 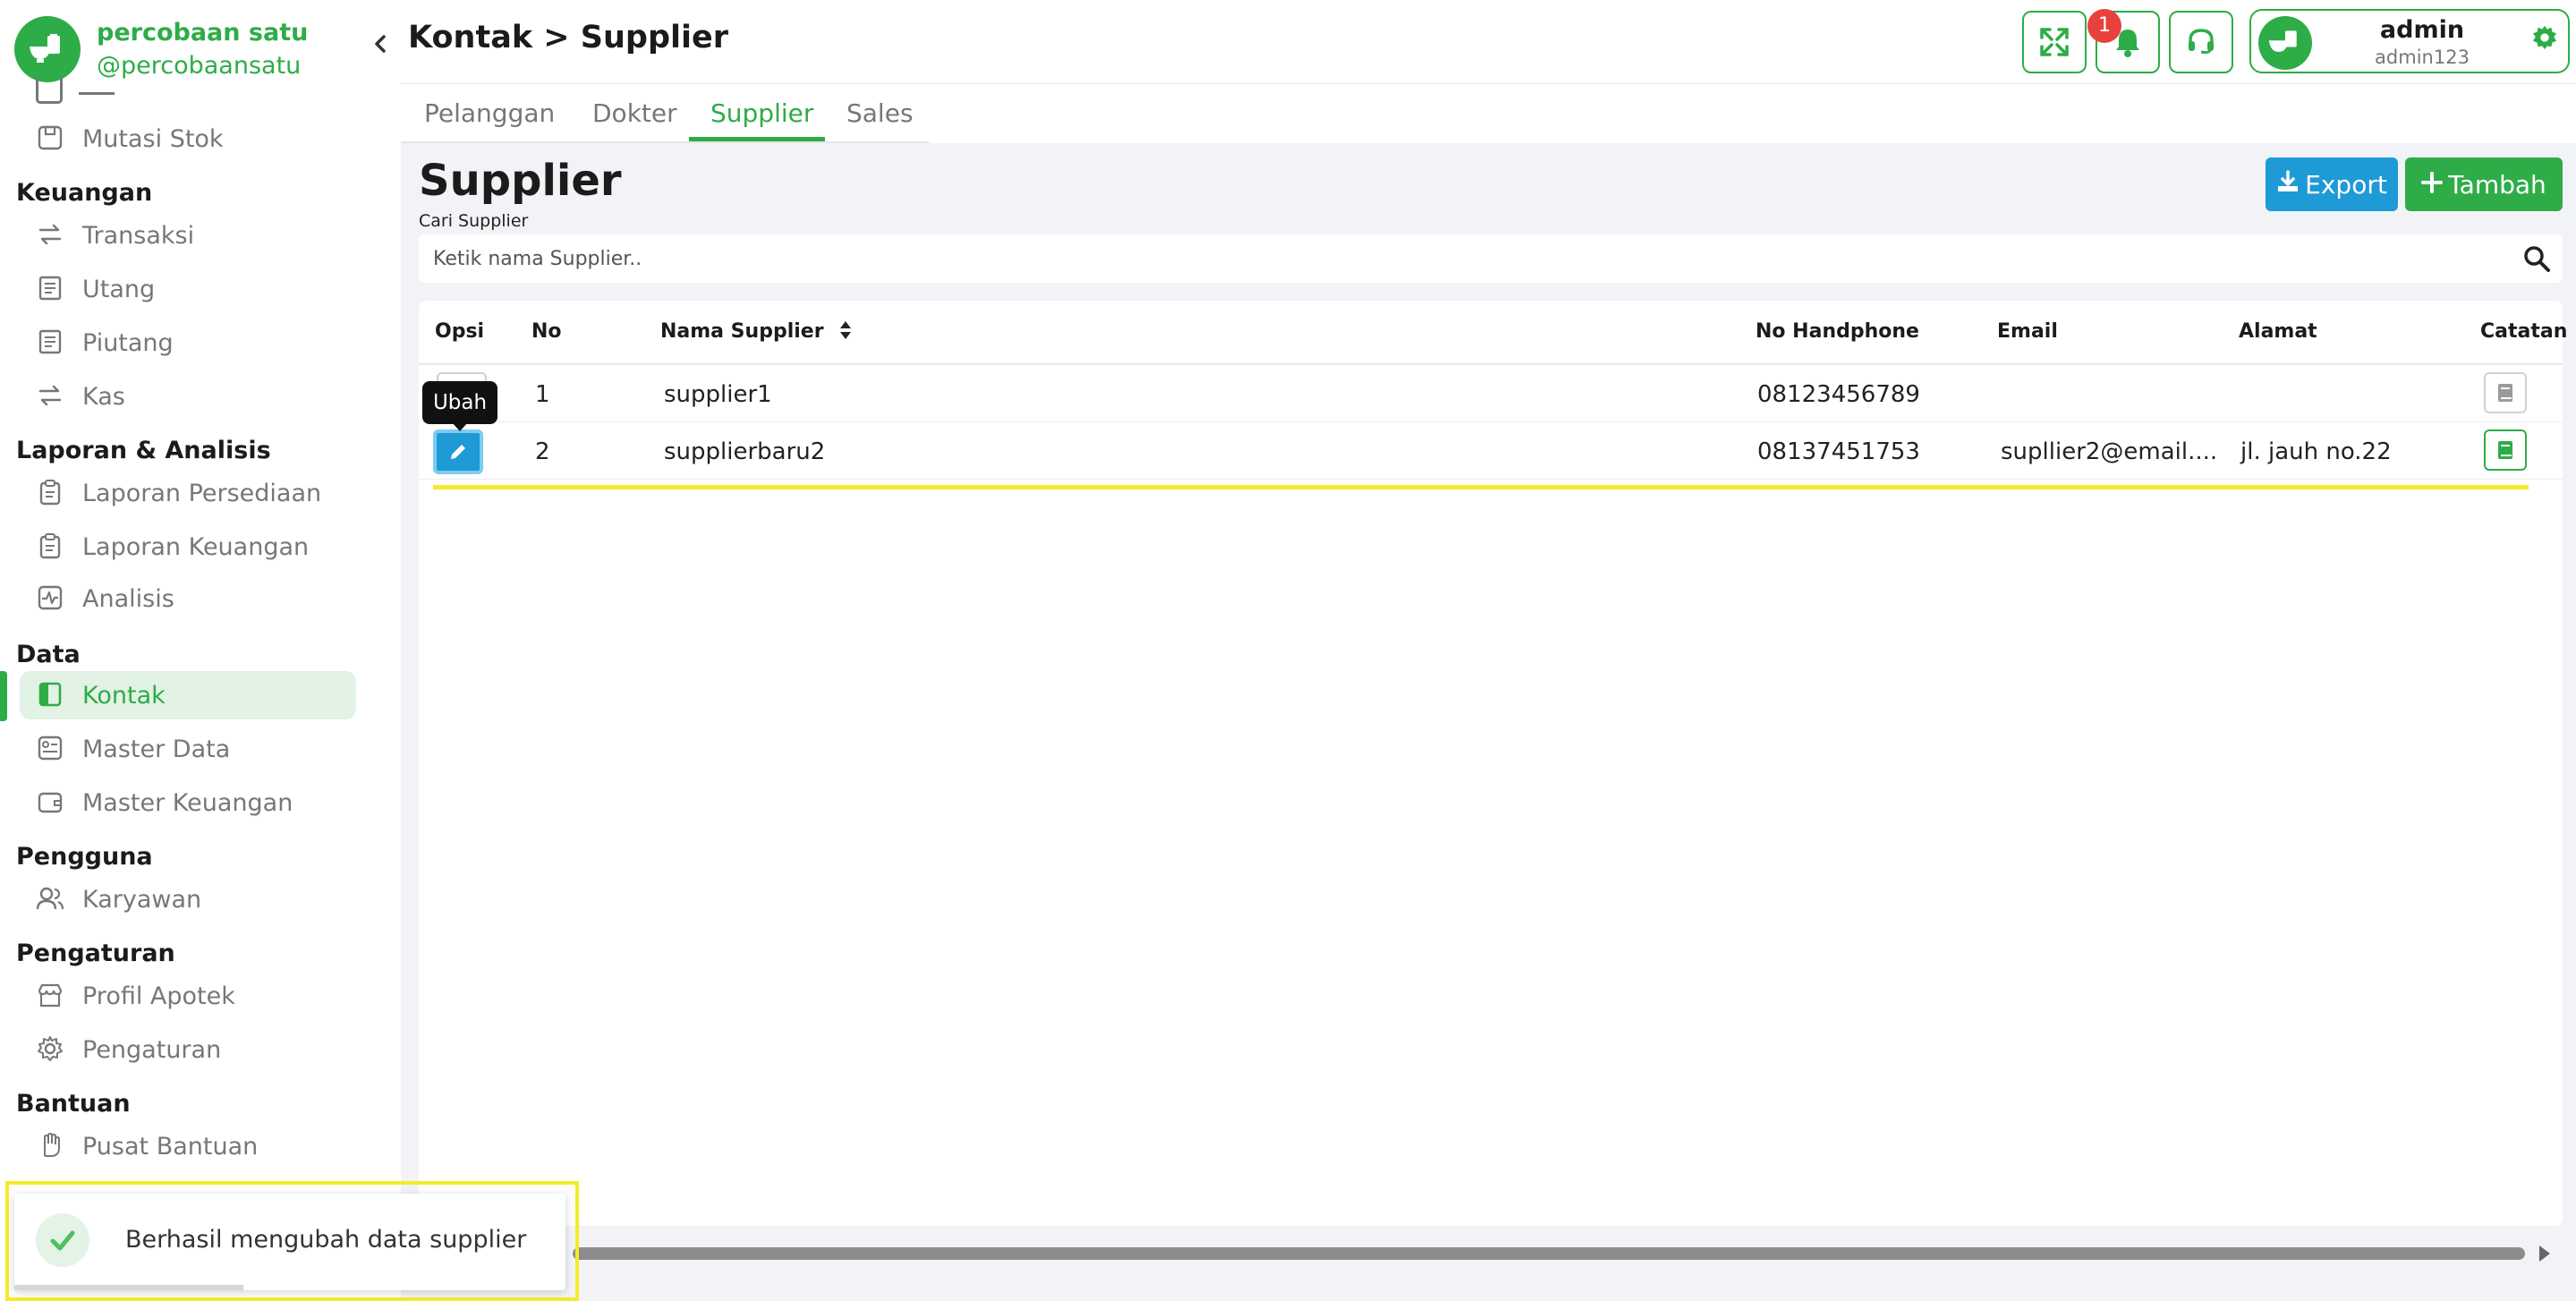 What do you see at coordinates (128, 598) in the screenshot?
I see `sidebar-item-label: Analisis` at bounding box center [128, 598].